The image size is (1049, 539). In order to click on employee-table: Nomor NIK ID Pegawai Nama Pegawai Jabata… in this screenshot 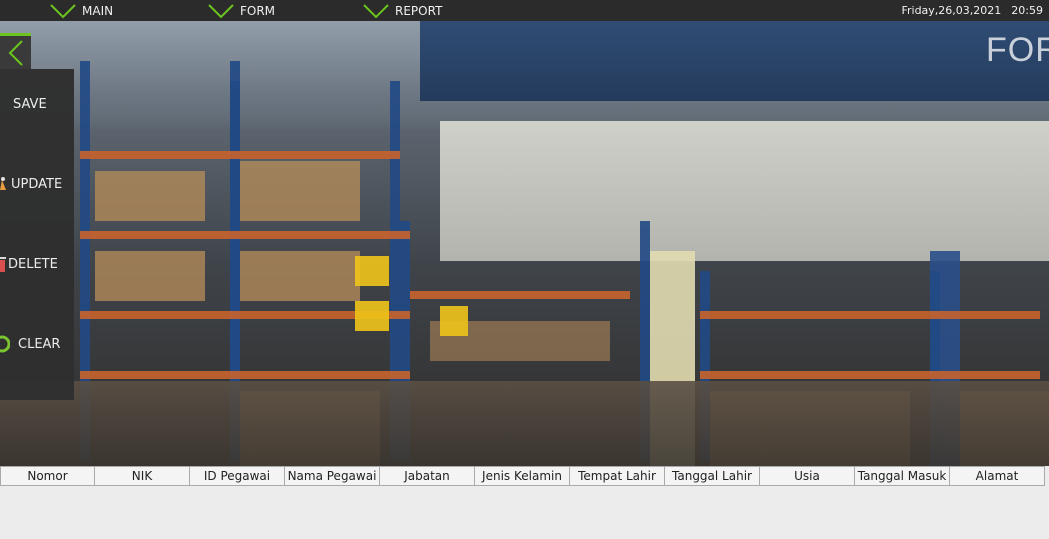, I will do `click(524, 502)`.